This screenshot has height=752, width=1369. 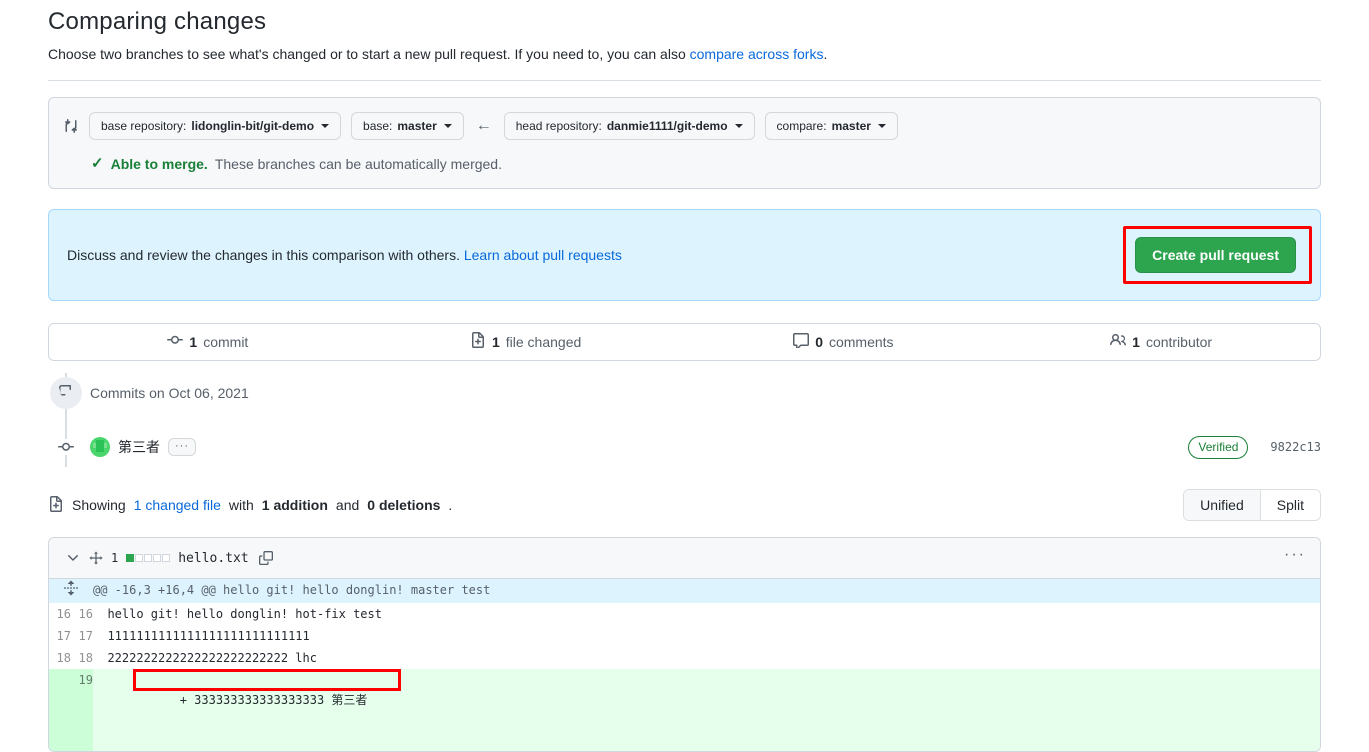 I want to click on stat-commits-label: commit, so click(x=226, y=342).